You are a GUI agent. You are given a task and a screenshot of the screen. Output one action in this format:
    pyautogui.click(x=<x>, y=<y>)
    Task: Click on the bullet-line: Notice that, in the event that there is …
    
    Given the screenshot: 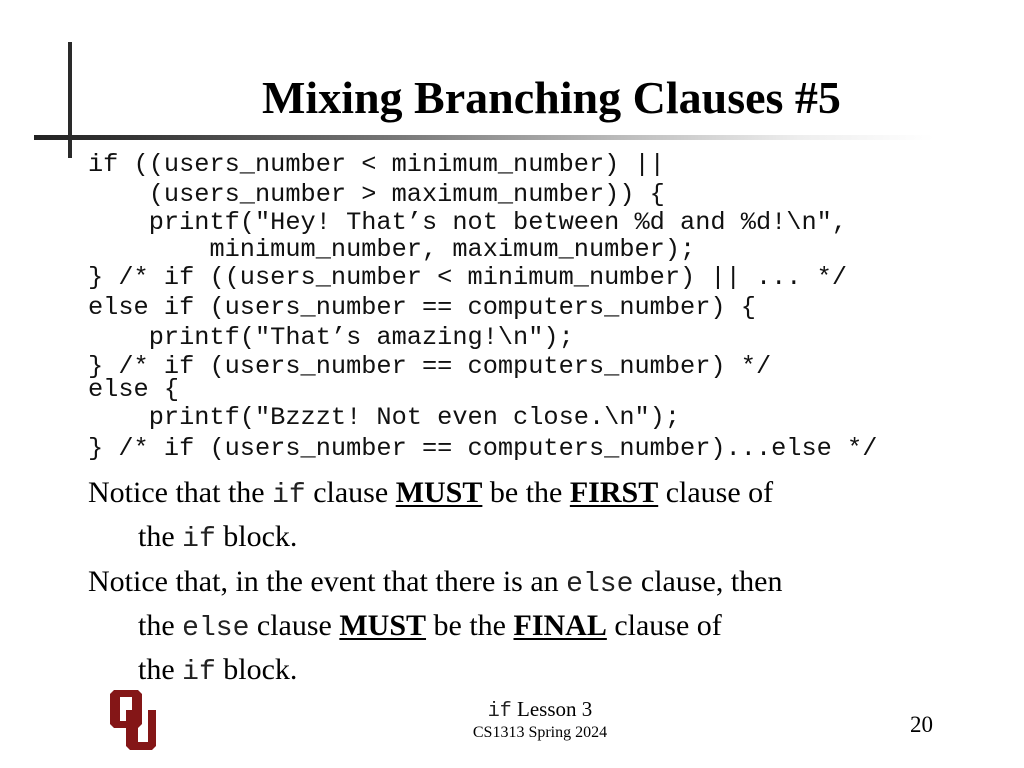 What is the action you would take?
    pyautogui.click(x=435, y=583)
    